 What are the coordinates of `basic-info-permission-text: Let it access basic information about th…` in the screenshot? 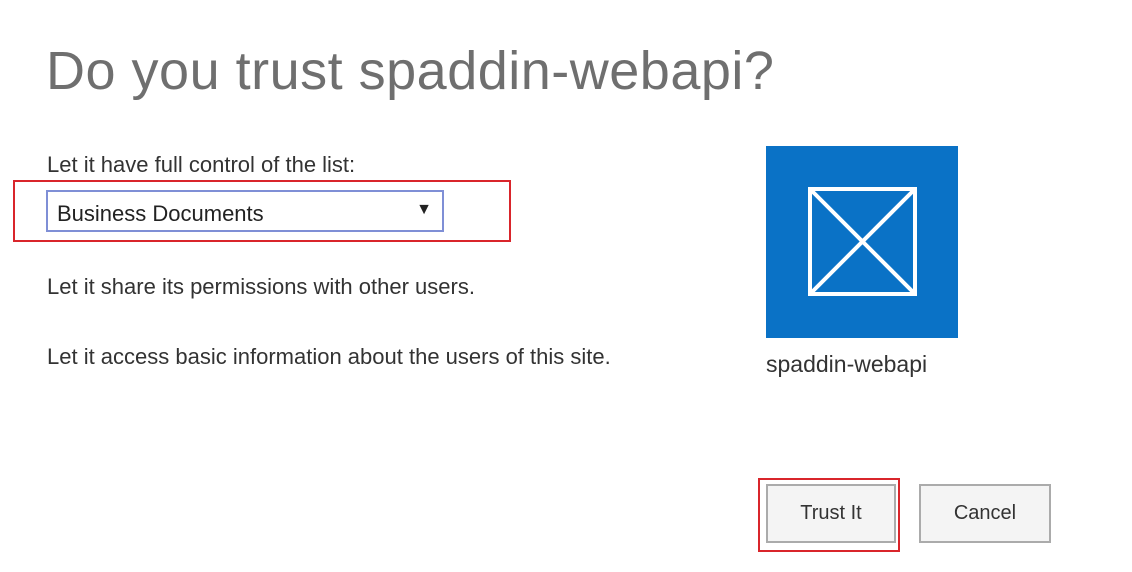 It's located at (329, 356).